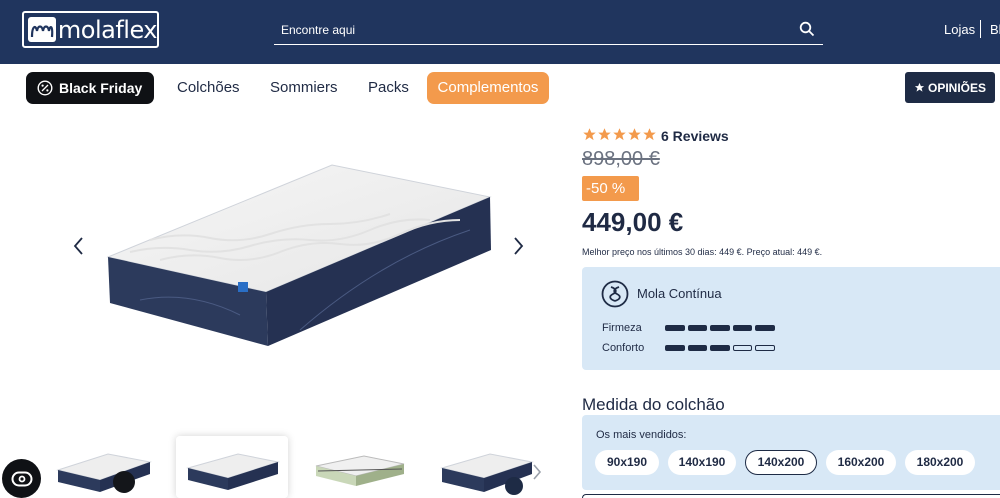 This screenshot has height=498, width=1000. Describe the element at coordinates (861, 462) in the screenshot. I see `size-option: 160x200` at that location.